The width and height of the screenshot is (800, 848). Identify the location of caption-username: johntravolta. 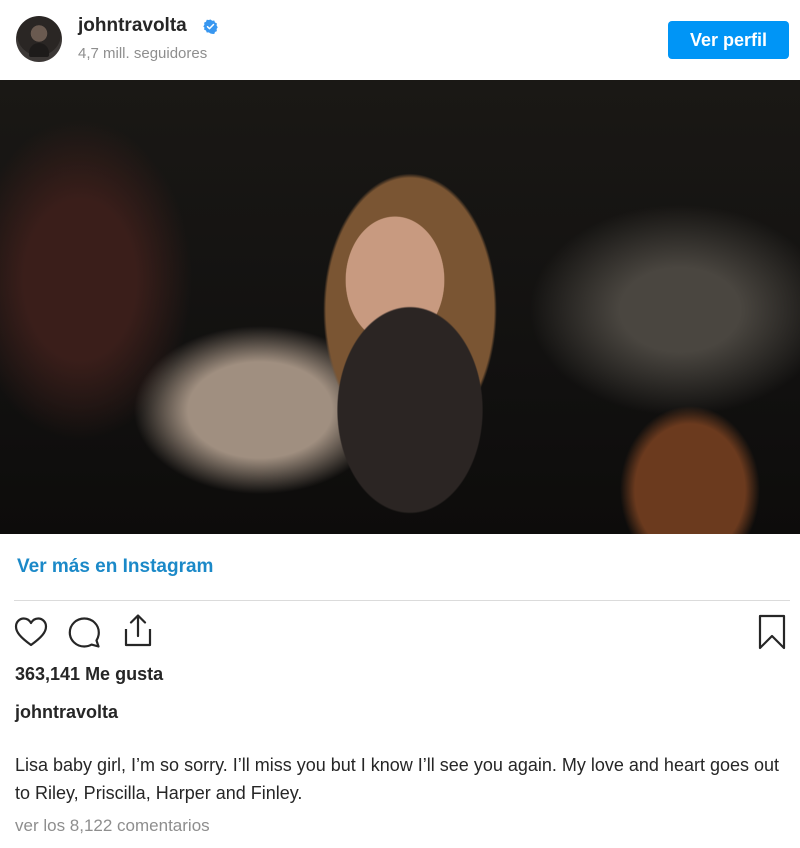
(66, 712).